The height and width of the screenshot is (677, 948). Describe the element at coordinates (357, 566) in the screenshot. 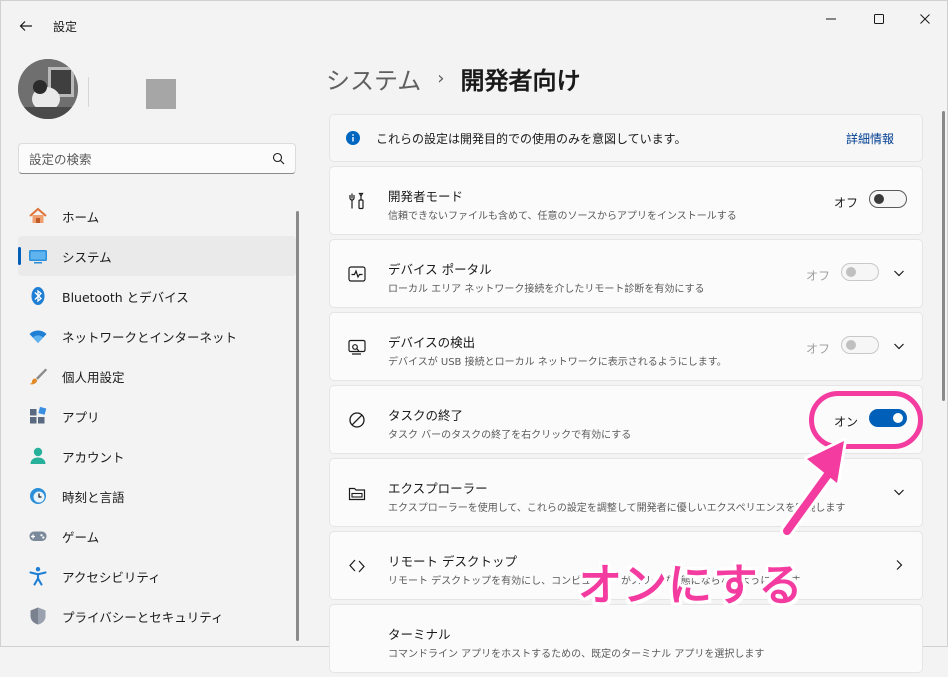

I see `remote-desktop-icon` at that location.